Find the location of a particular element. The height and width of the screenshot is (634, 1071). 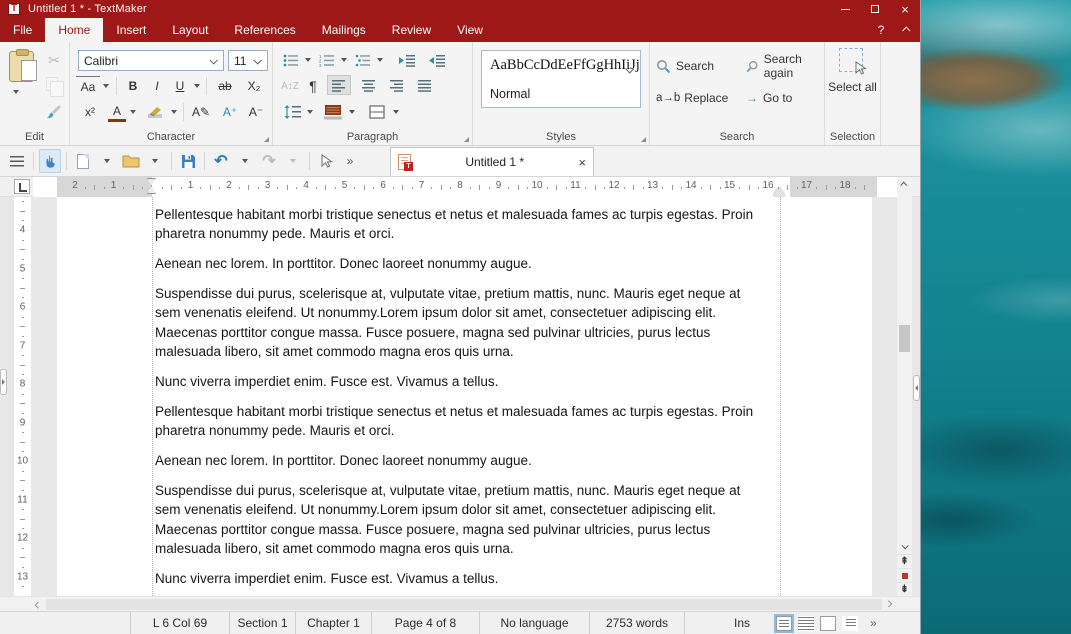

align-center-button is located at coordinates (369, 85).